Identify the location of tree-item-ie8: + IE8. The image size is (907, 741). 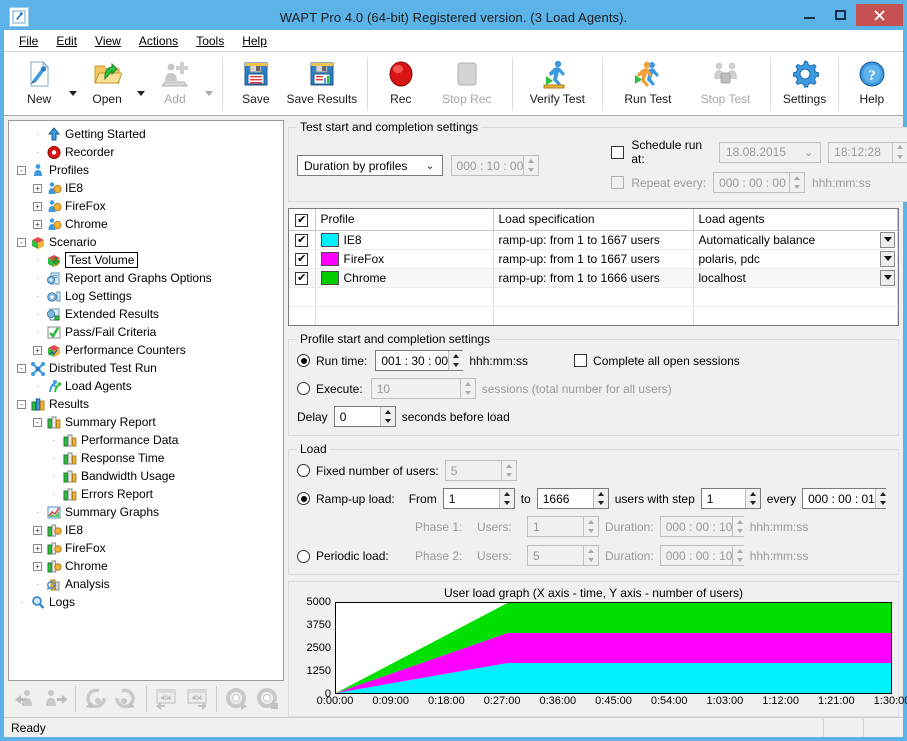
(146, 188).